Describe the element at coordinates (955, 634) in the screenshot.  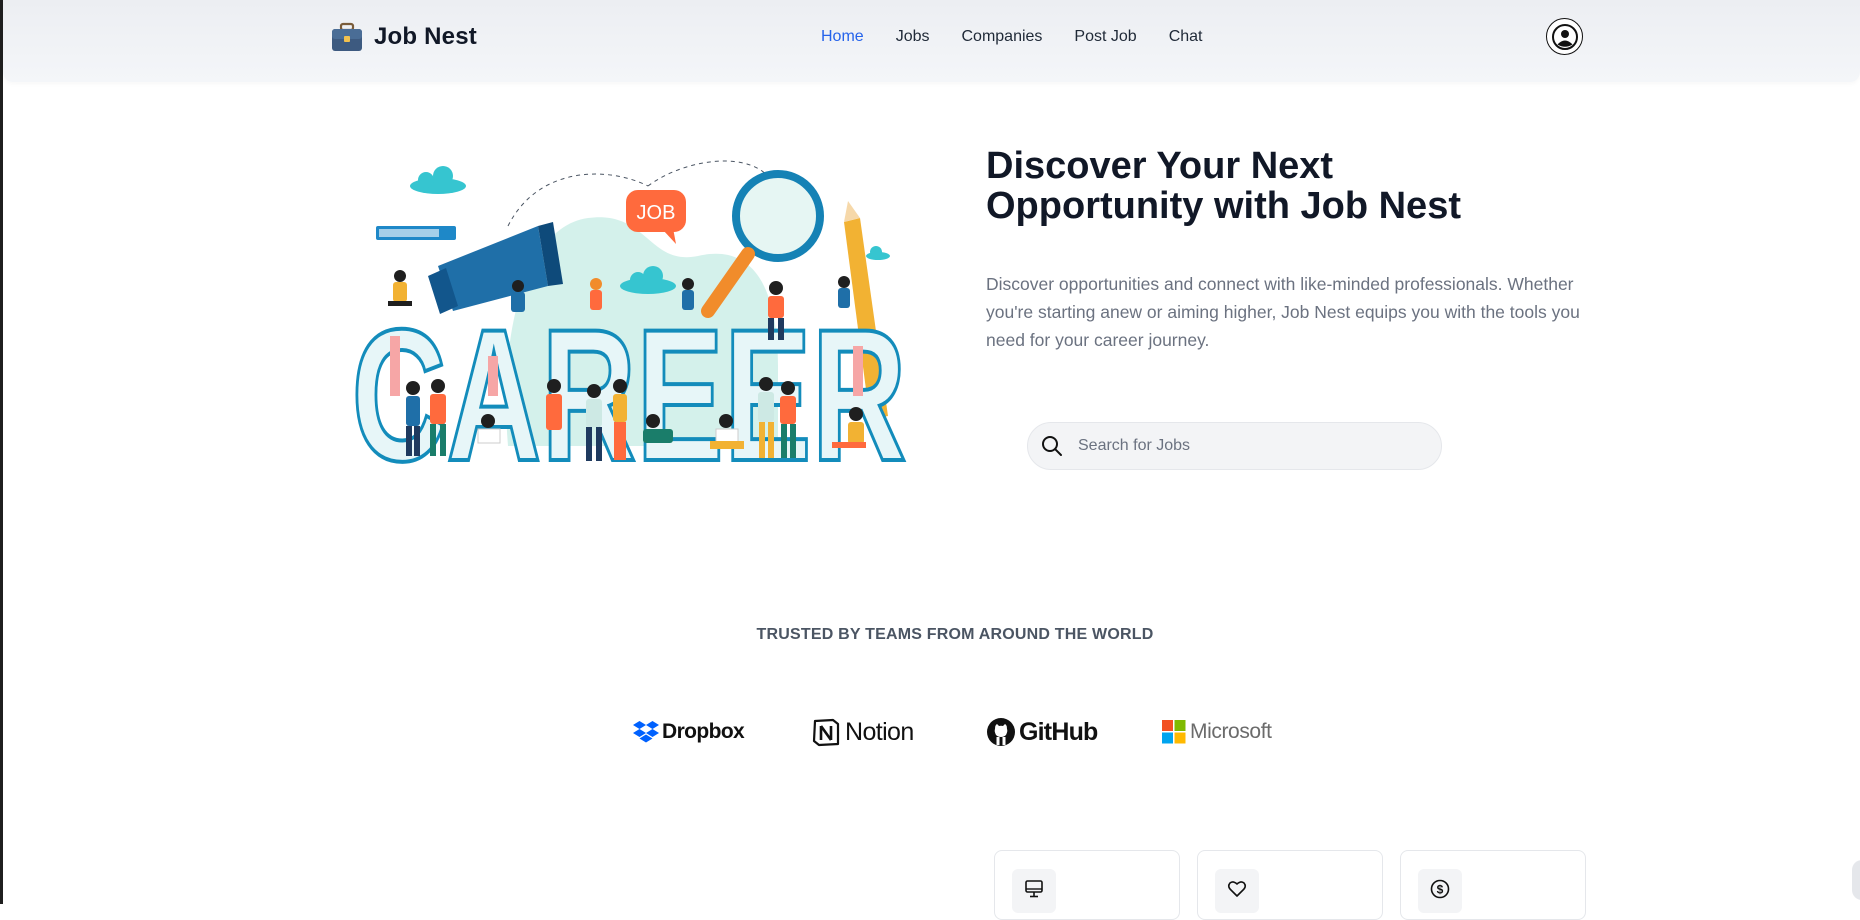
I see `trusted-heading: TRUSTED BY TEAMS FROM AROUND THE WORLD` at that location.